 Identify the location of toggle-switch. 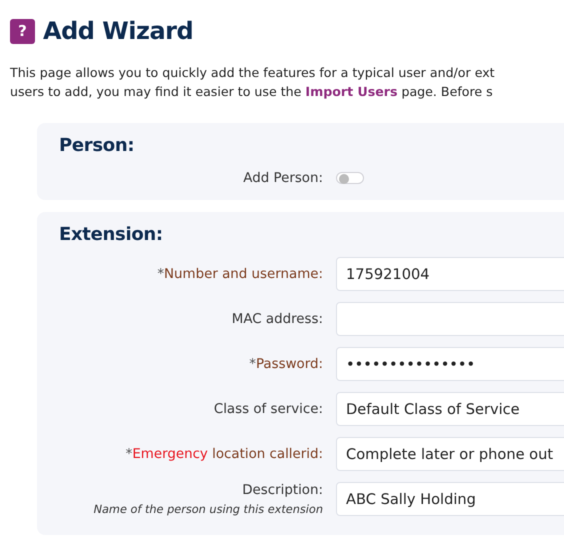
(350, 178).